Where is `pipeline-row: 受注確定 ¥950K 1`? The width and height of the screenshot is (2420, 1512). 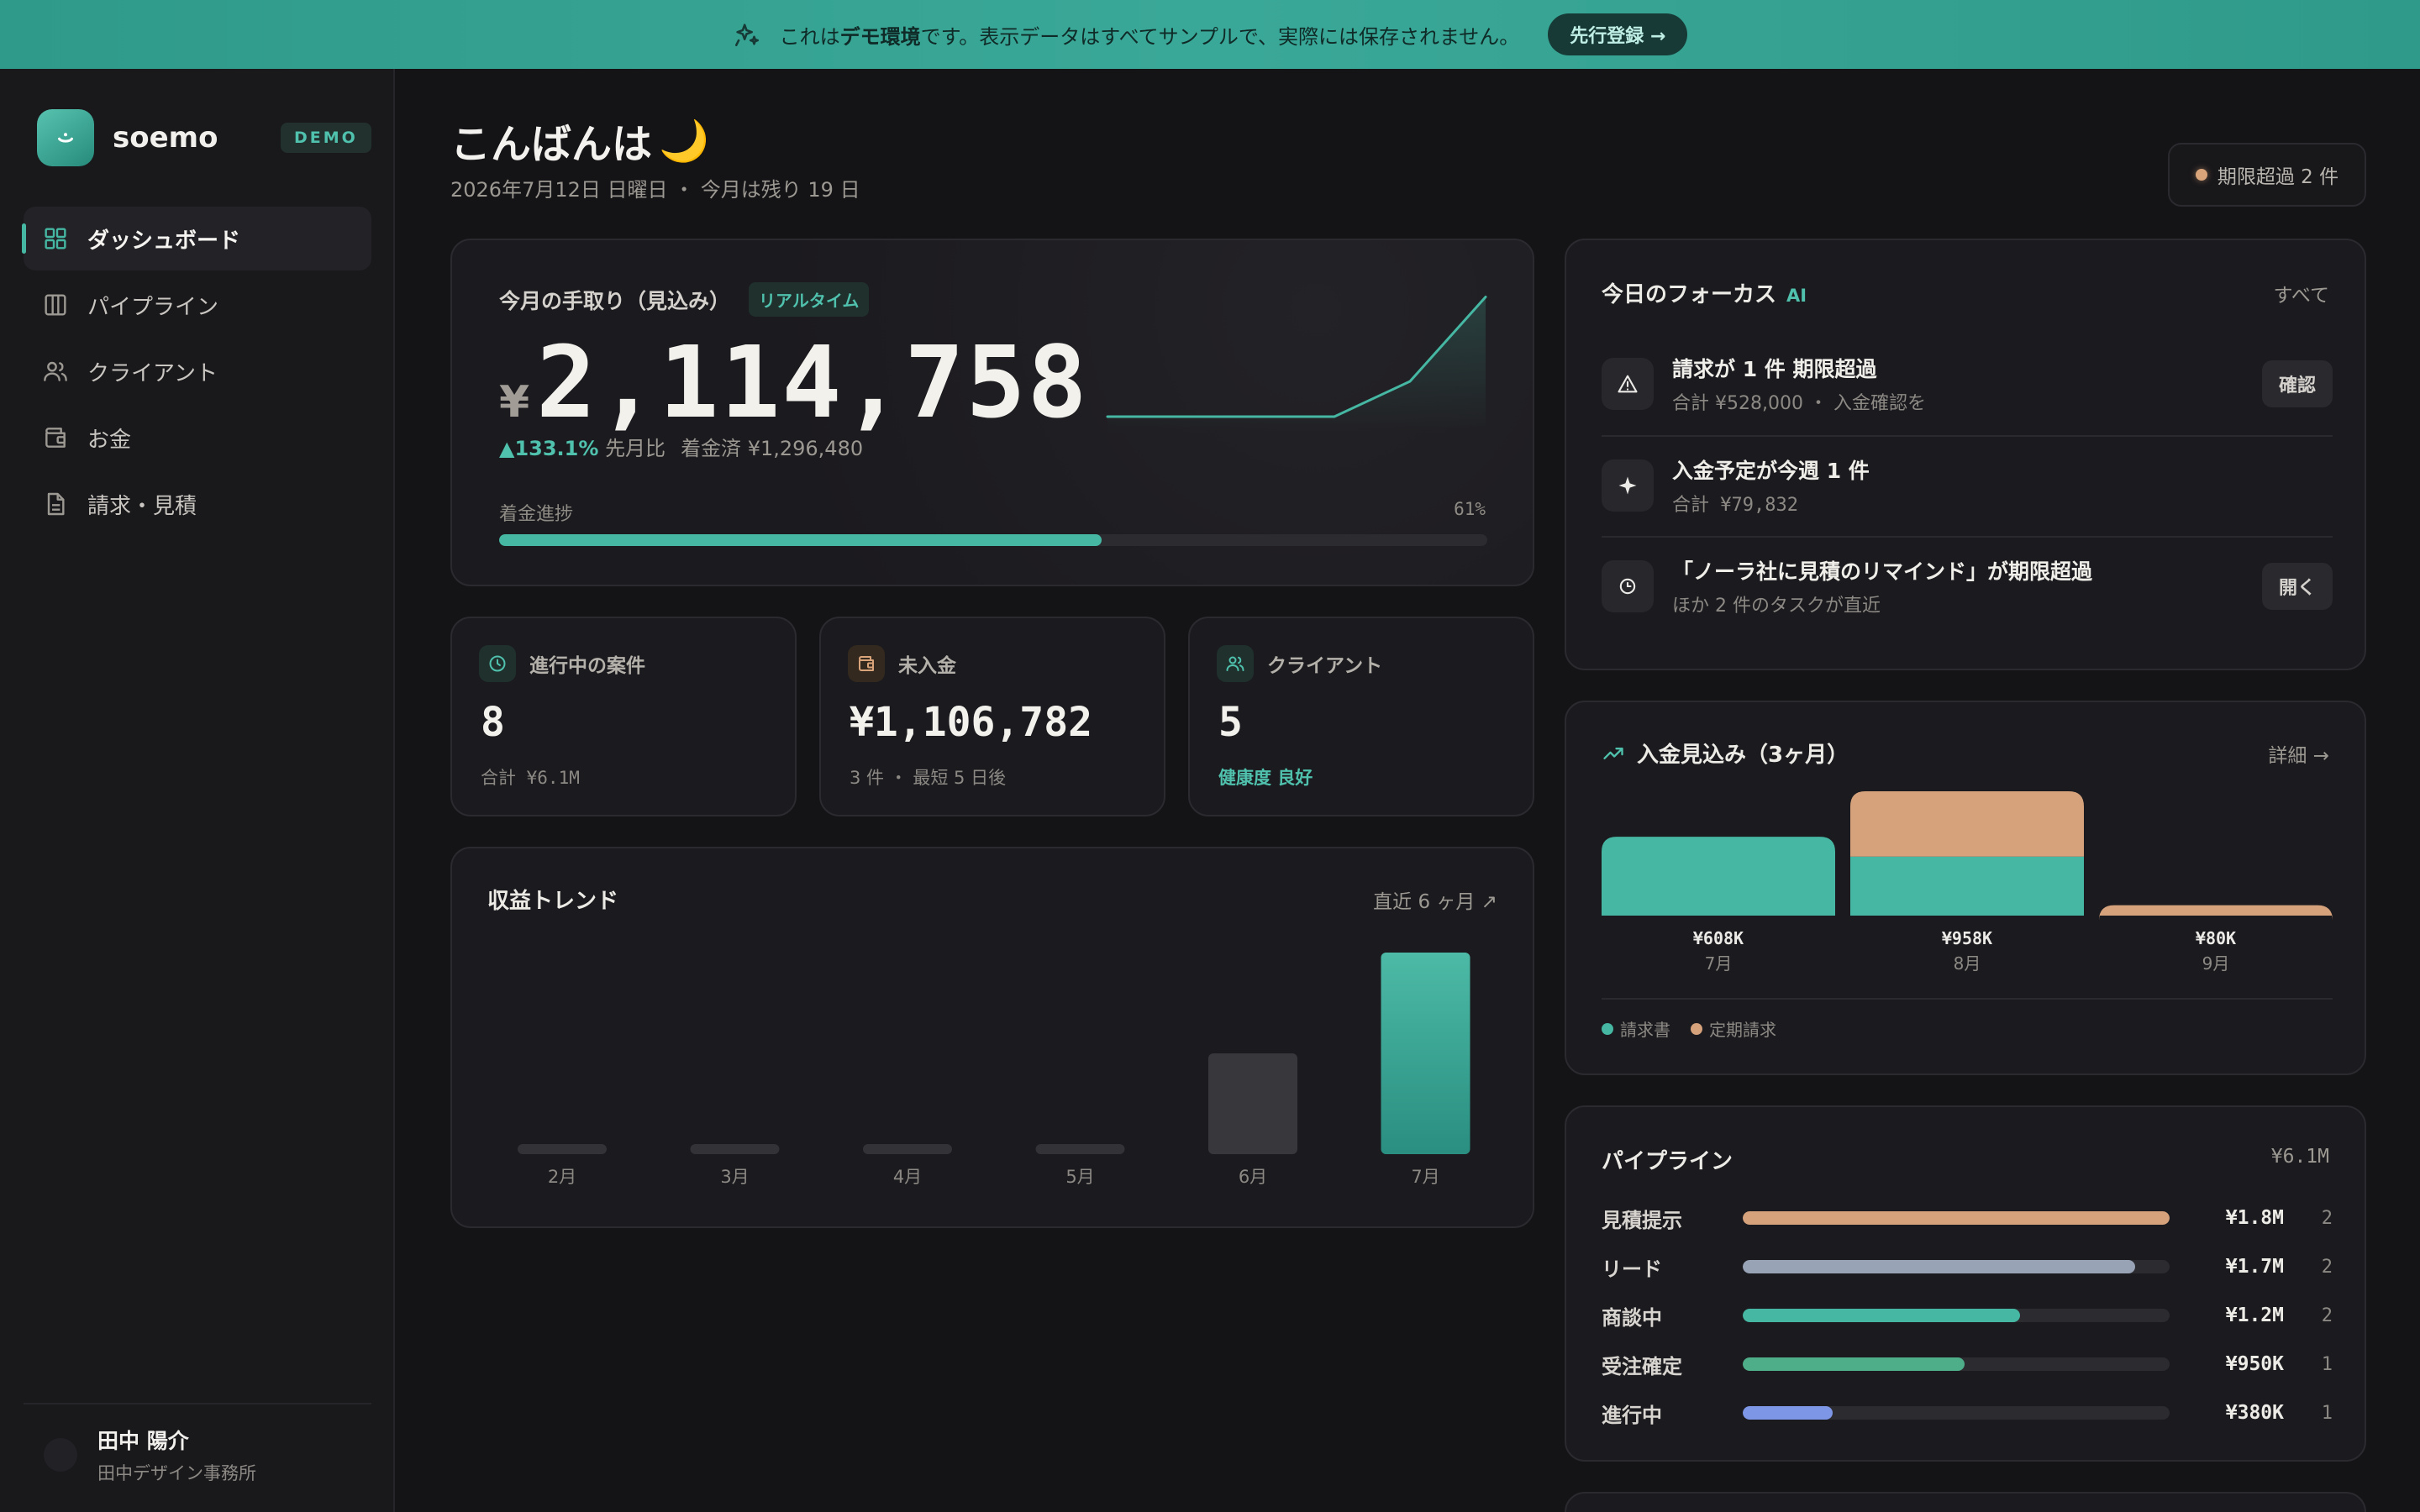 pipeline-row: 受注確定 ¥950K 1 is located at coordinates (1968, 1364).